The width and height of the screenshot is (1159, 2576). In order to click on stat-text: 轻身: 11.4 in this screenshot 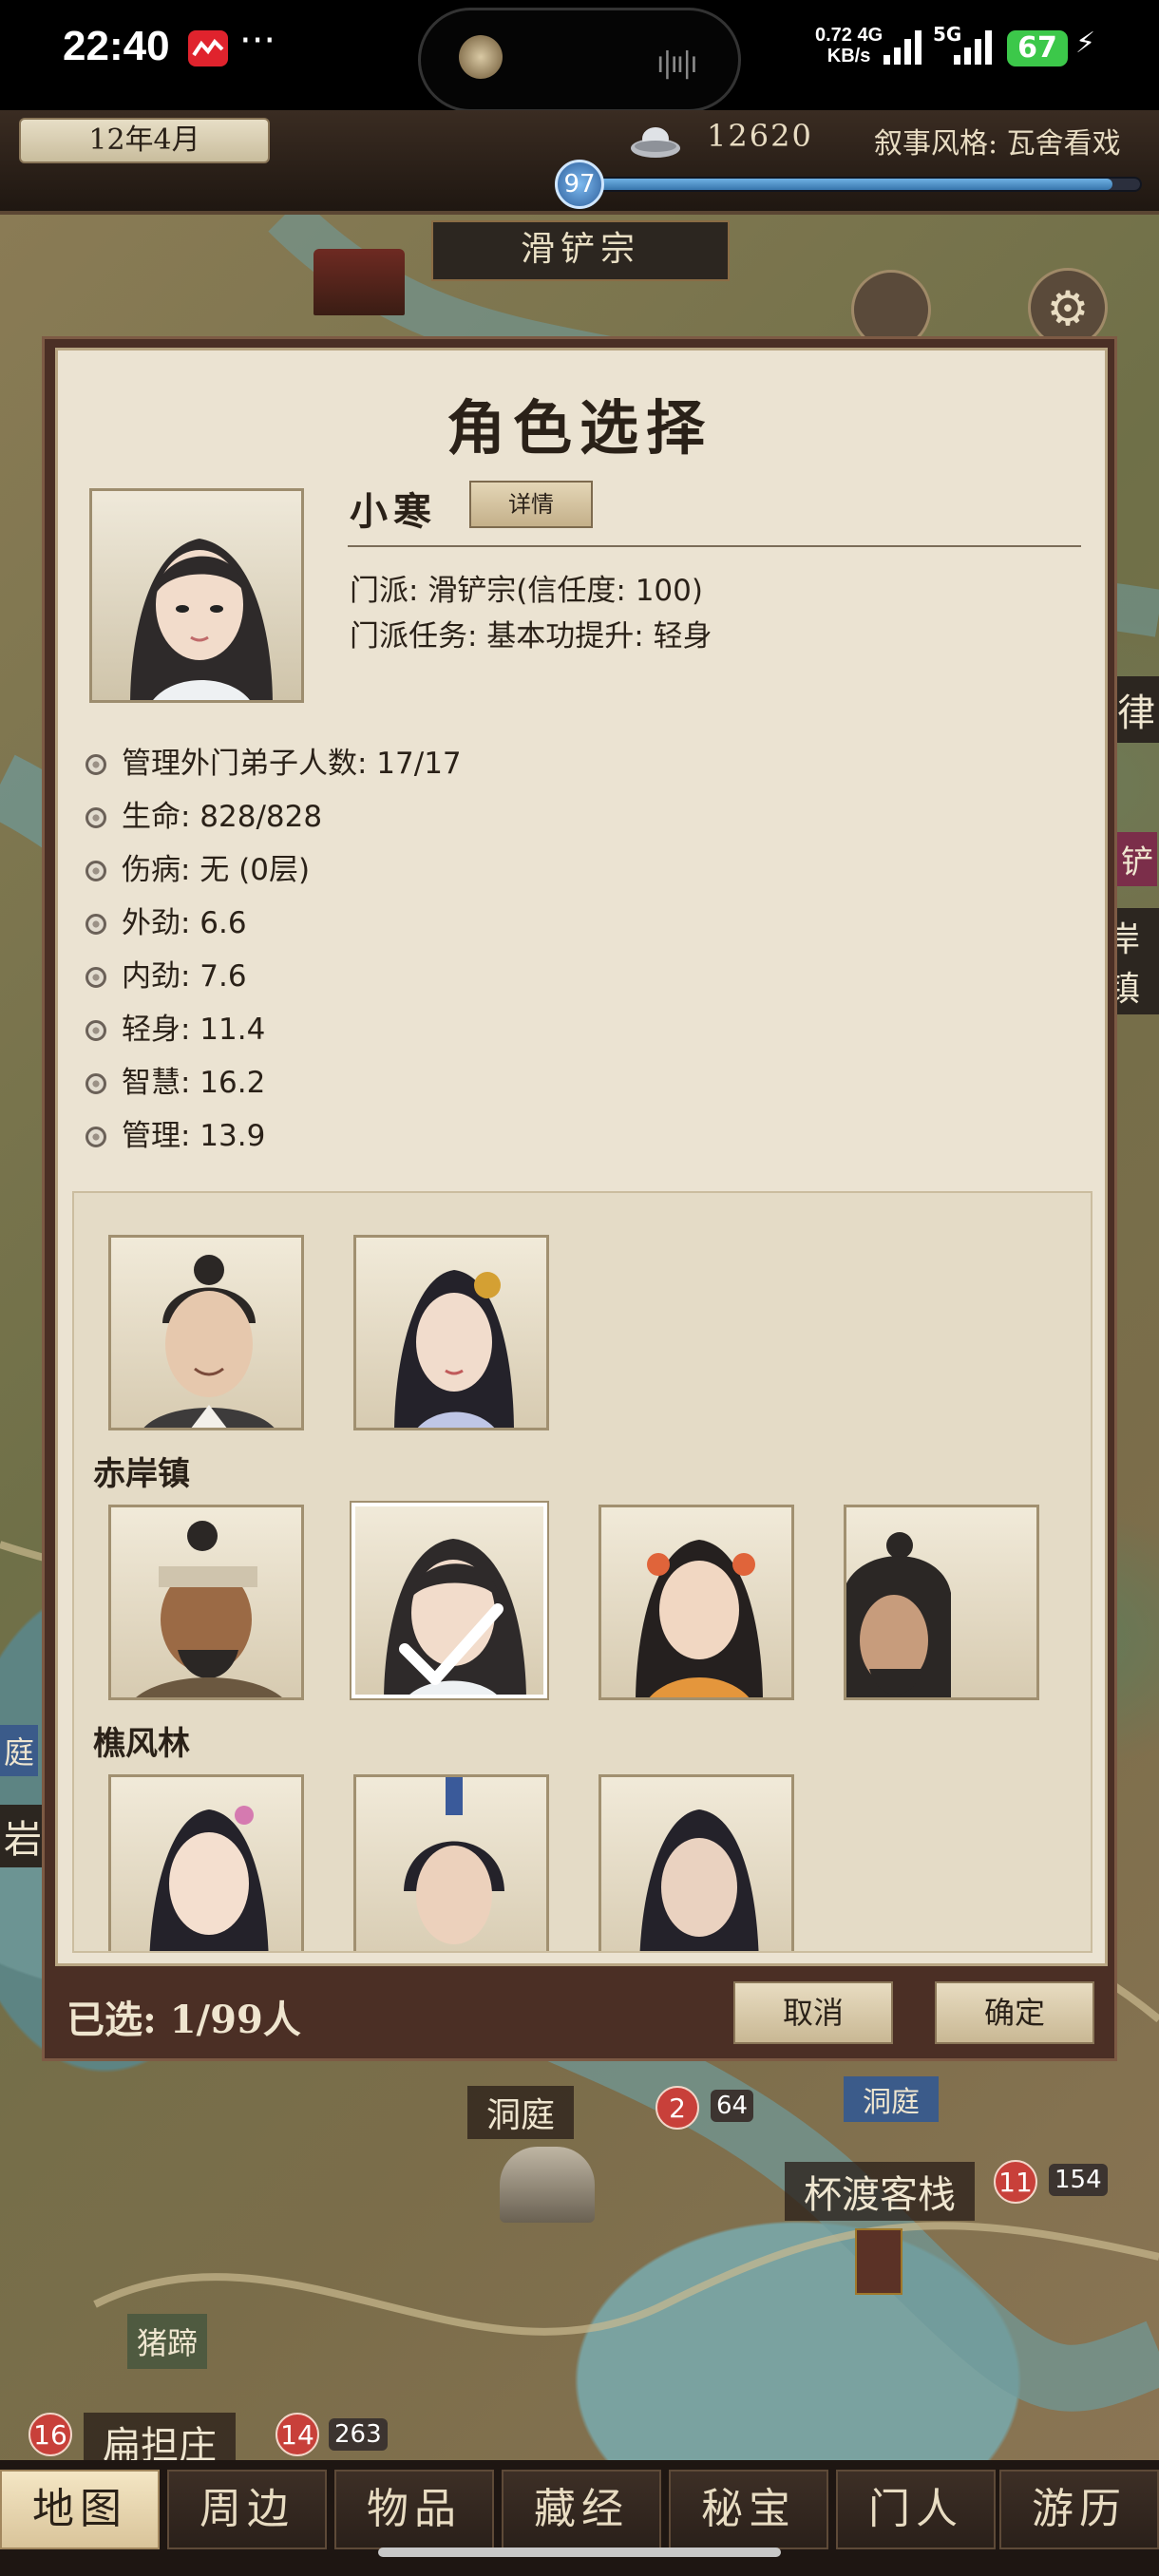, I will do `click(194, 1030)`.